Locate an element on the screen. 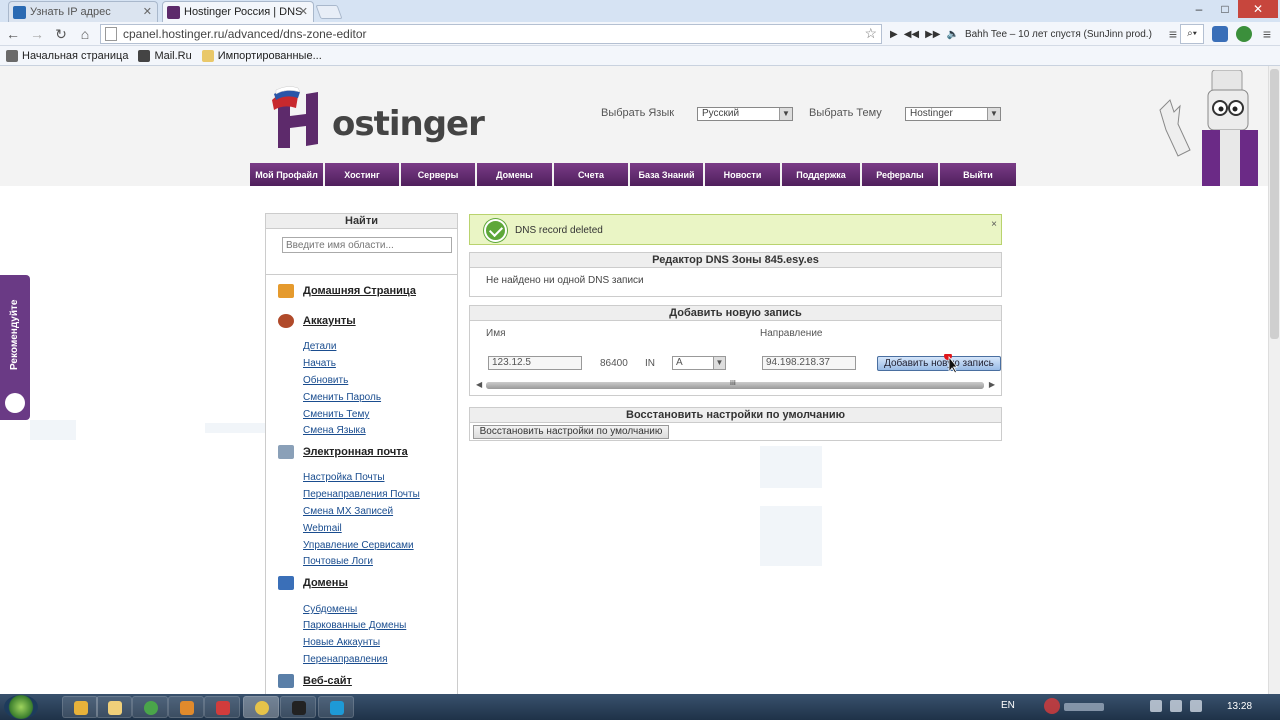  tab-hostinger: Hostinger Россия | DNS Z ✕ is located at coordinates (238, 11).